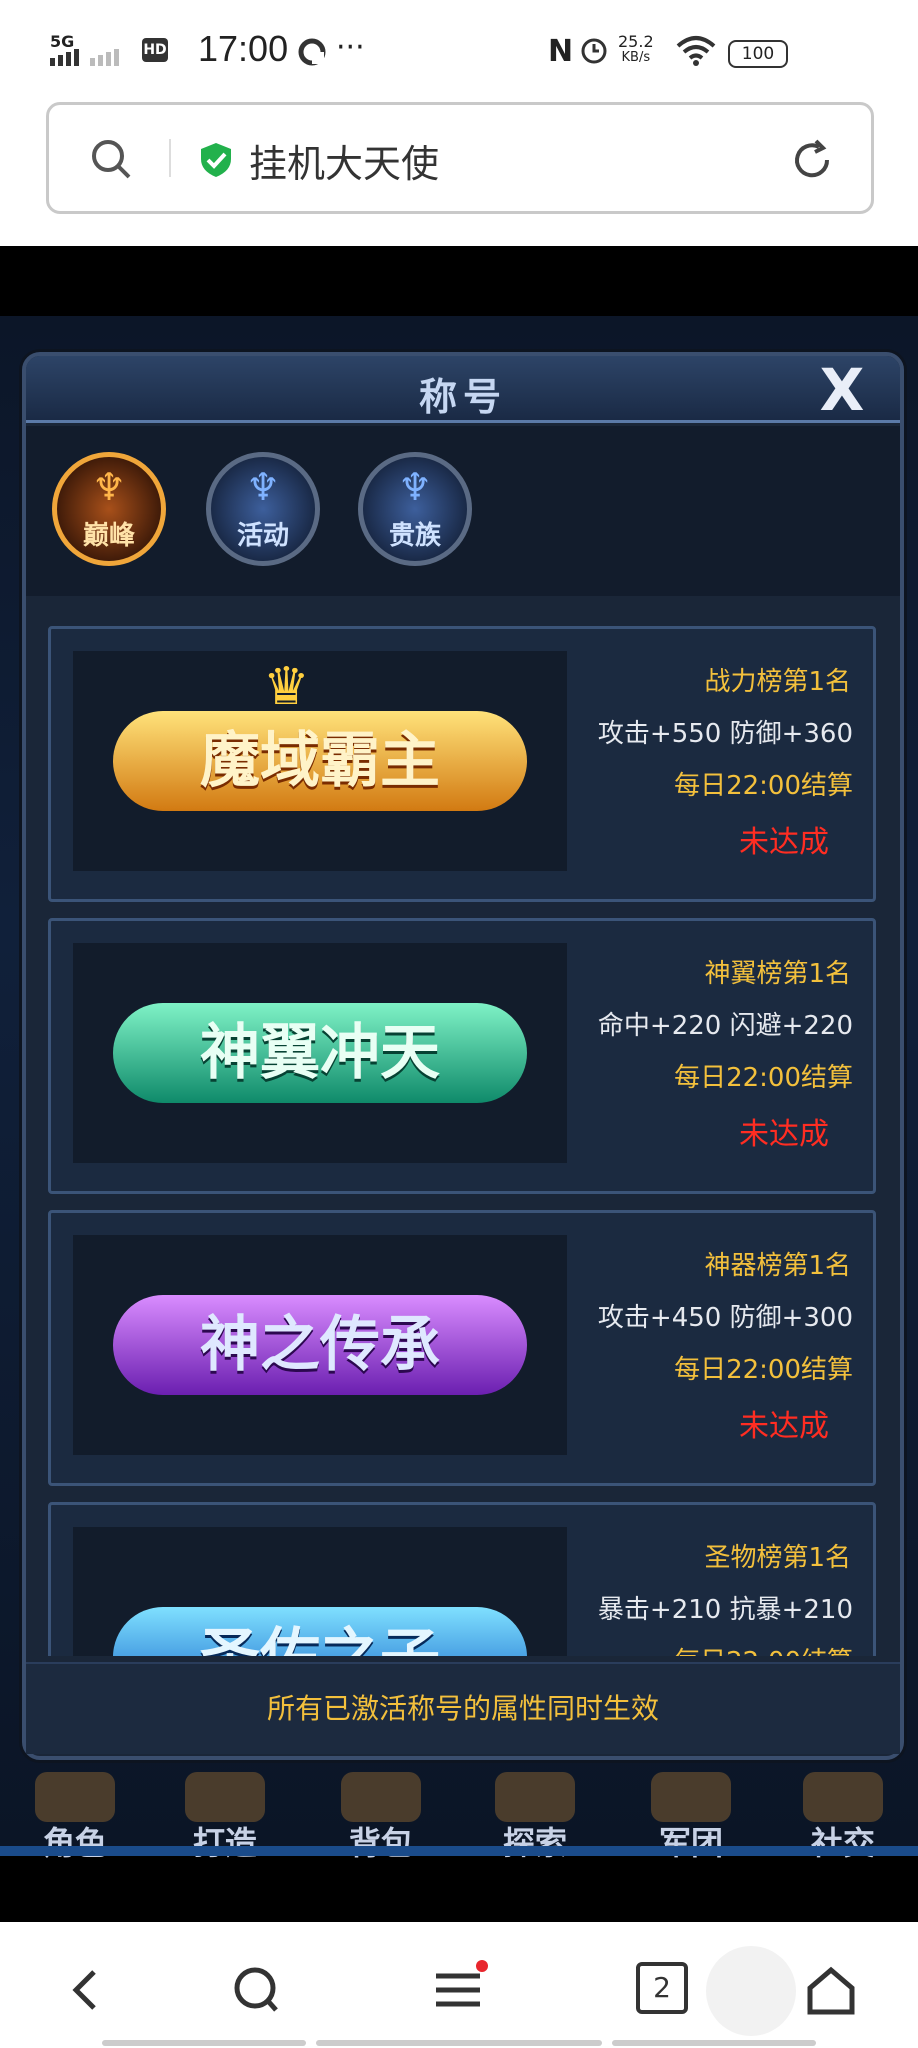  I want to click on tab-peak: ♆ 巅峰, so click(109, 509).